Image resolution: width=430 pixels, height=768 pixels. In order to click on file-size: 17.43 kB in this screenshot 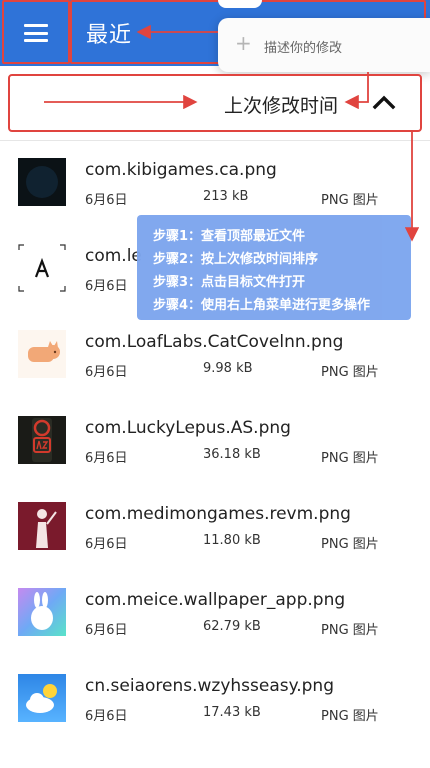, I will do `click(232, 712)`.